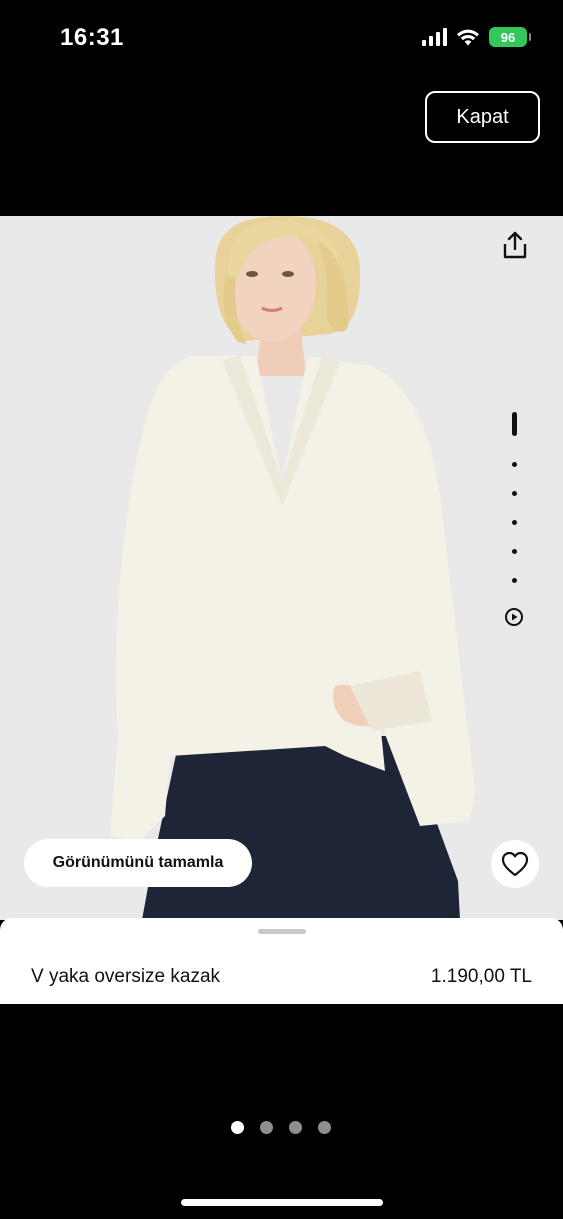 The height and width of the screenshot is (1219, 563). I want to click on wifi-icon, so click(468, 37).